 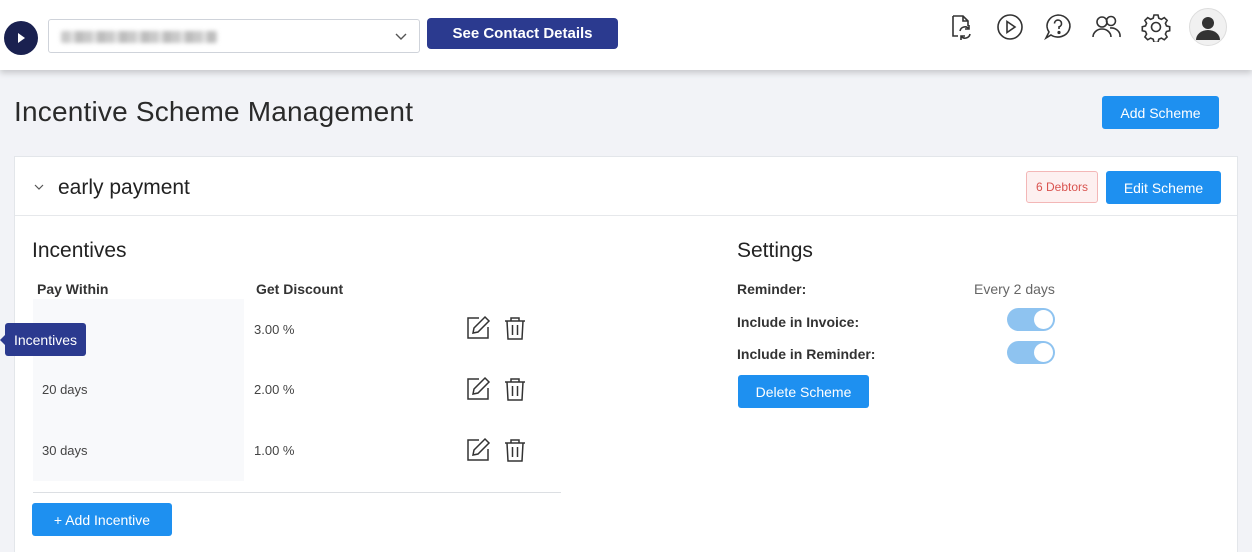 What do you see at coordinates (960, 27) in the screenshot?
I see `sync-document-icon` at bounding box center [960, 27].